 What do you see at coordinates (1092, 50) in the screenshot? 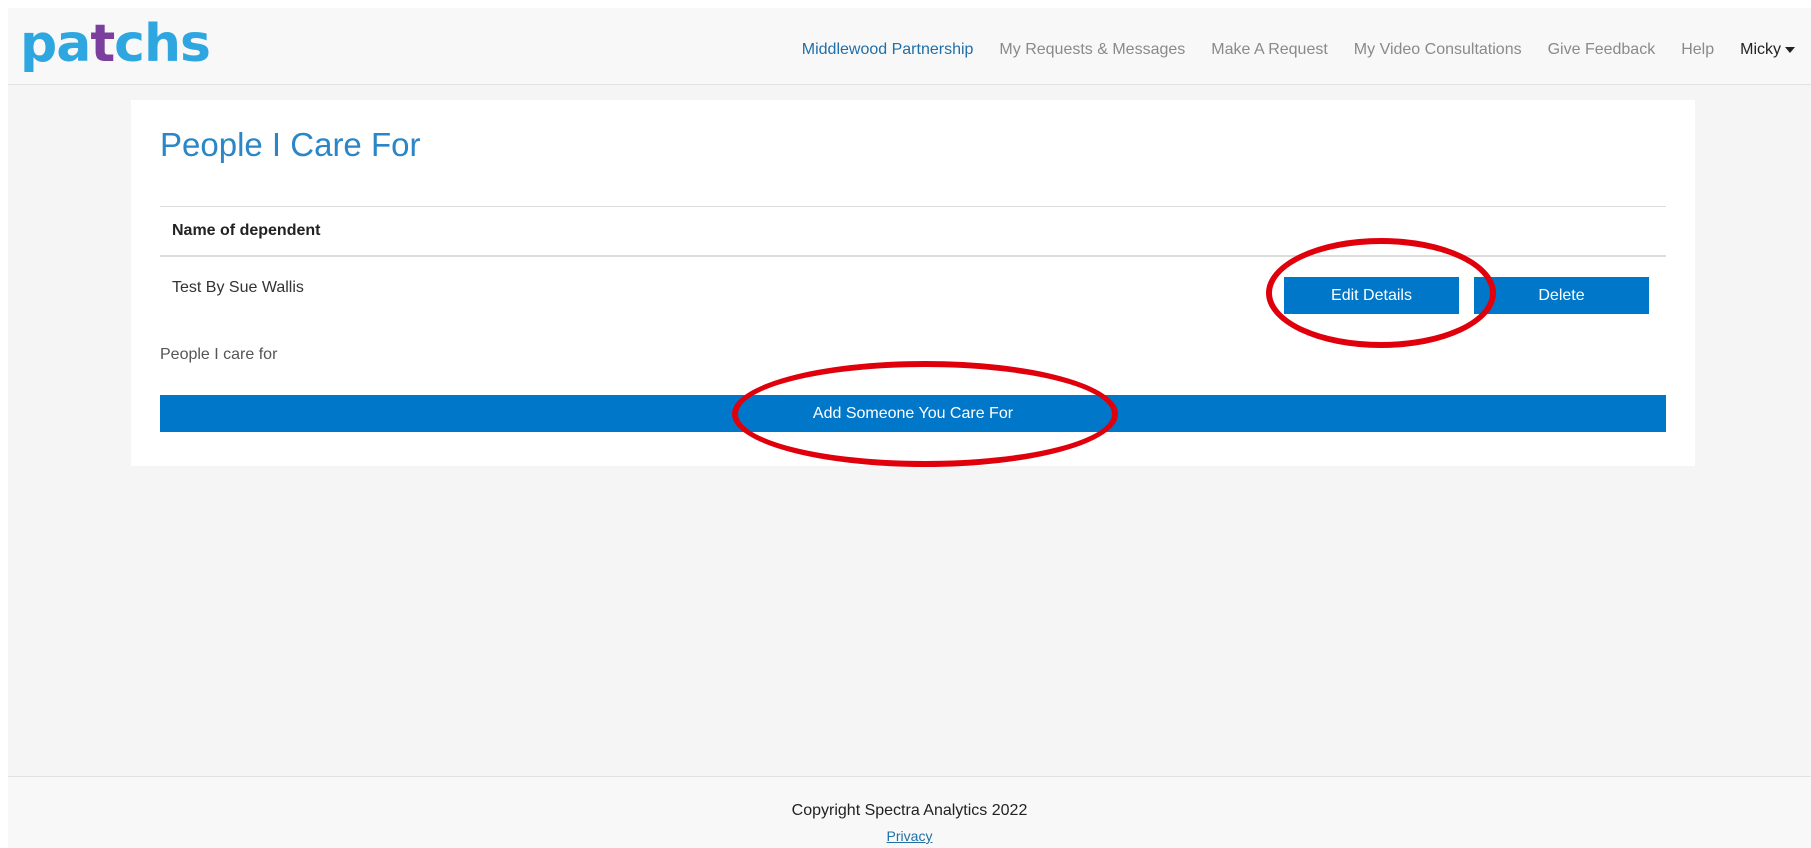
I see `nav-requests-messages: My Requests & Messages` at bounding box center [1092, 50].